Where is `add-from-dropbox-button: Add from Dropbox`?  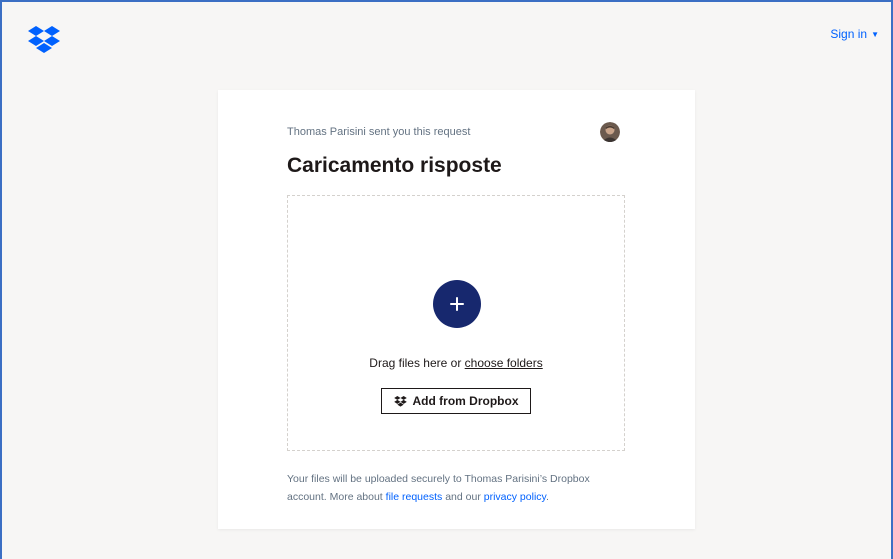
add-from-dropbox-button: Add from Dropbox is located at coordinates (456, 401).